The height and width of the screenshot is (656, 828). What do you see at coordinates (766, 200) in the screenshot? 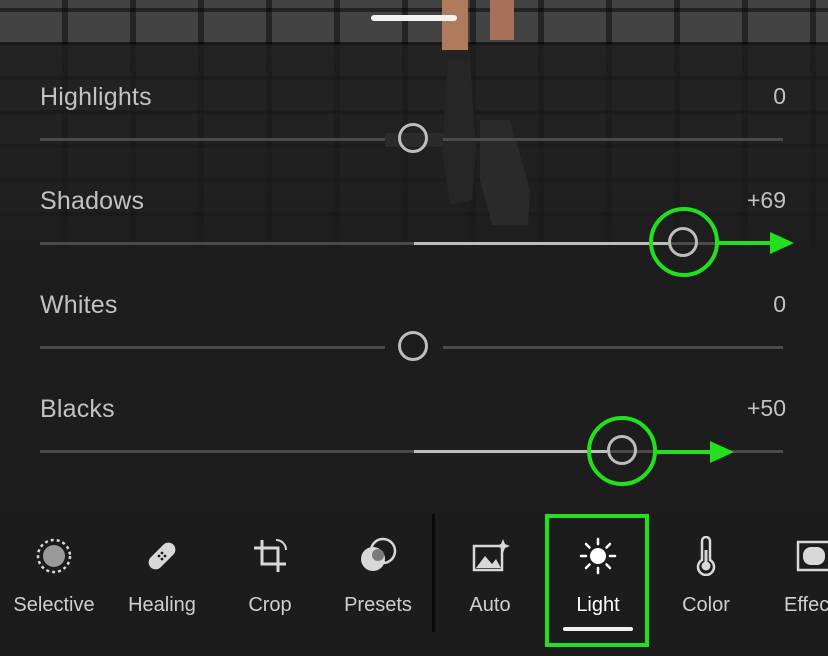
I see `slider-value: +69` at bounding box center [766, 200].